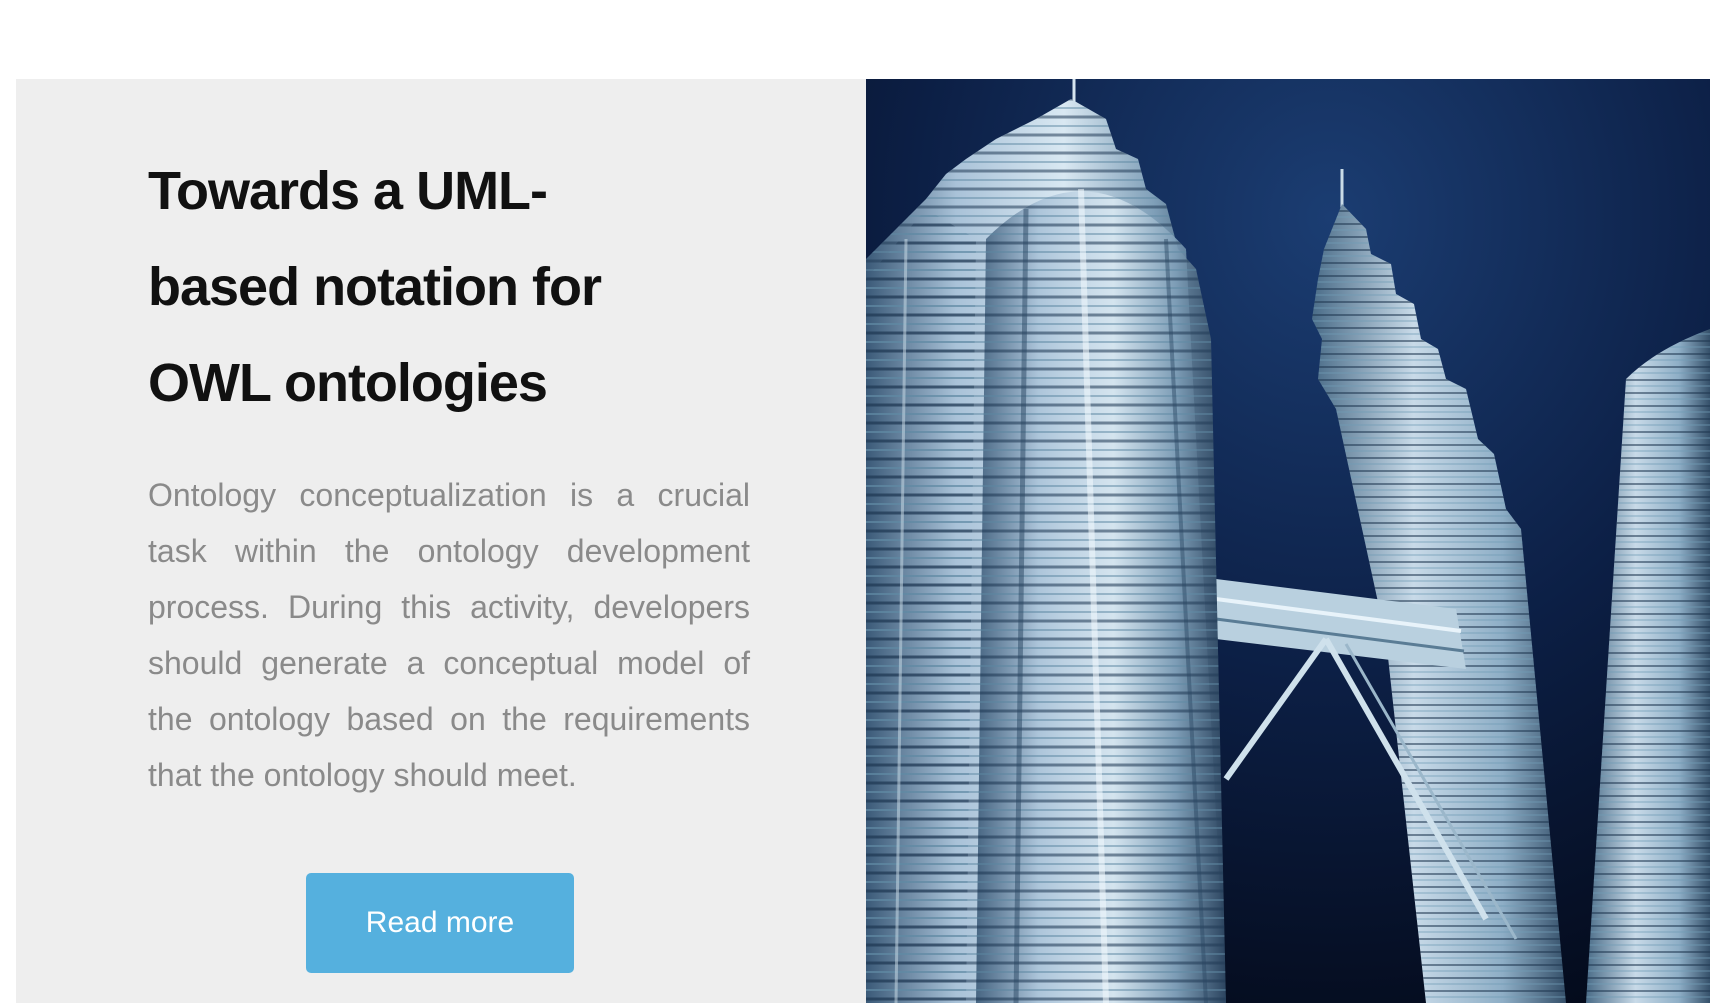  I want to click on cropped-heading-fragment, so click(880, 3).